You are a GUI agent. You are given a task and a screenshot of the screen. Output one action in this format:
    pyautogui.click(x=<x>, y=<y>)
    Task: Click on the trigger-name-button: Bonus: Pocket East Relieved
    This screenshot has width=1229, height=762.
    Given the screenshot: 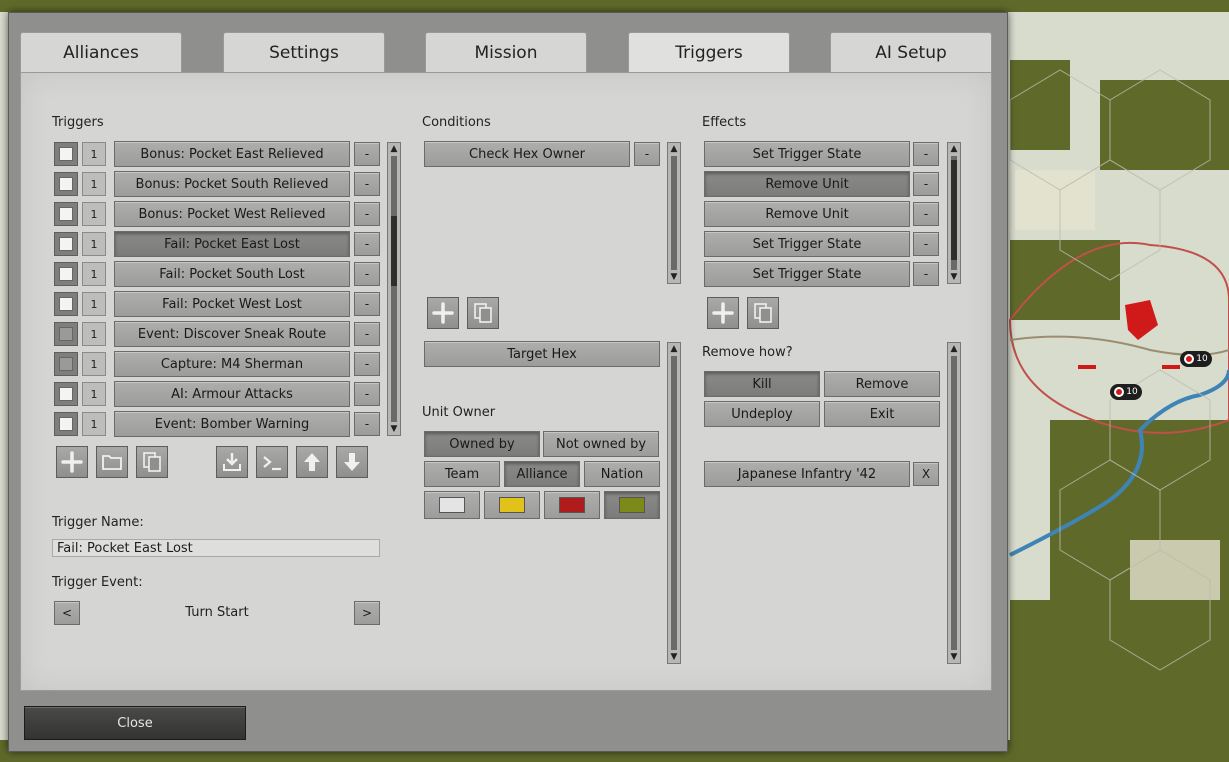 What is the action you would take?
    pyautogui.click(x=232, y=154)
    